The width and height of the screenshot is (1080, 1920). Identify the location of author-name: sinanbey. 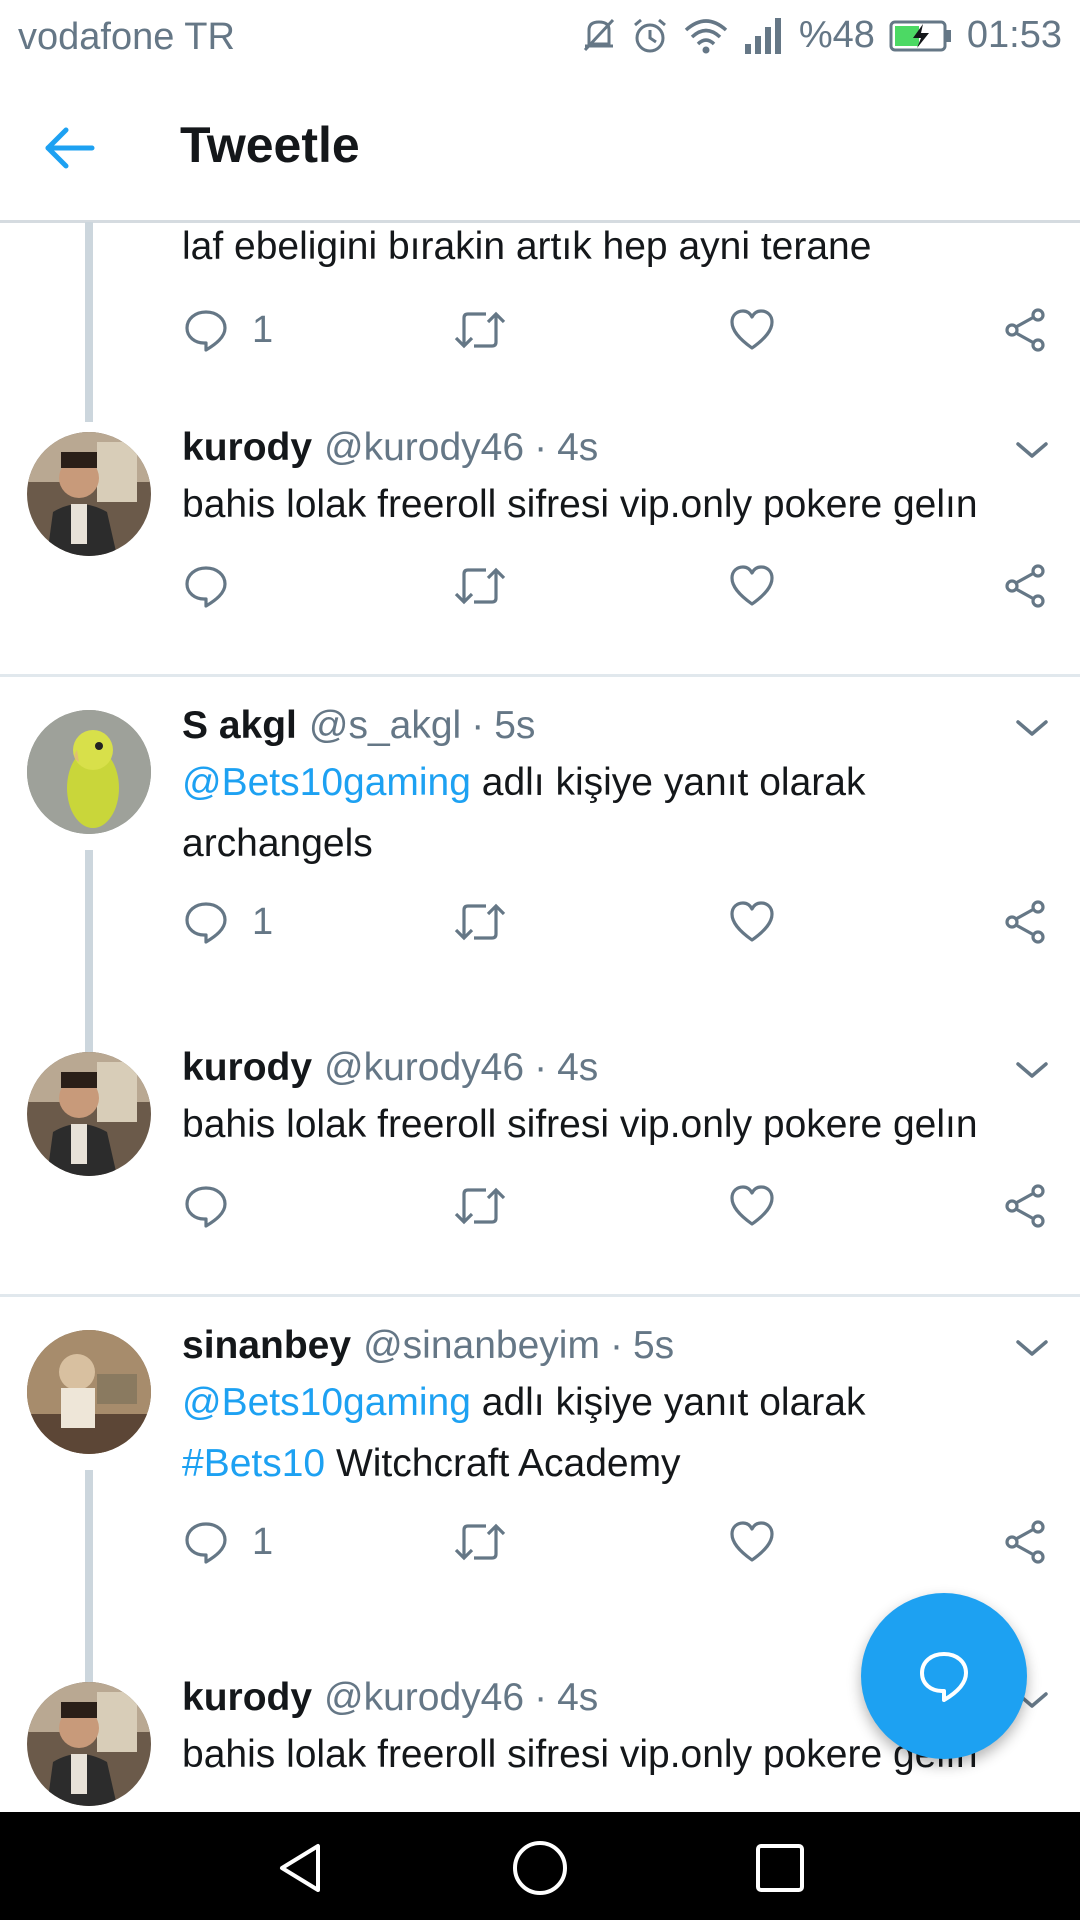
(266, 1345).